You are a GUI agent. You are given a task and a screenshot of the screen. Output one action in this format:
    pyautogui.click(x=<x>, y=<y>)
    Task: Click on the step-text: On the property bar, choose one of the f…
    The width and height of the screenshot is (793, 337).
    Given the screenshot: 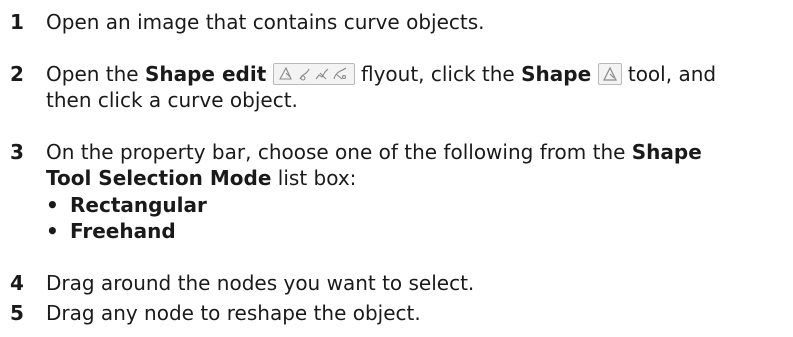 What is the action you would take?
    pyautogui.click(x=414, y=165)
    